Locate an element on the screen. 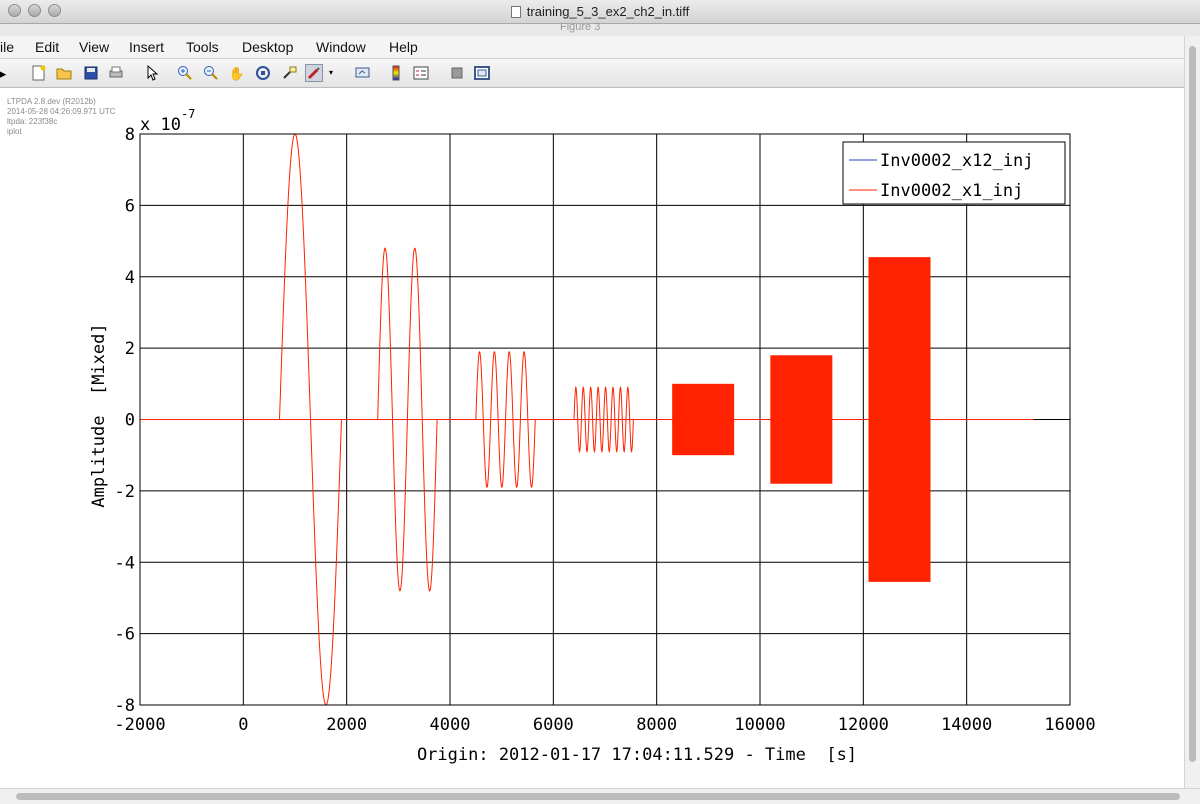  menu-window: Window is located at coordinates (341, 47).